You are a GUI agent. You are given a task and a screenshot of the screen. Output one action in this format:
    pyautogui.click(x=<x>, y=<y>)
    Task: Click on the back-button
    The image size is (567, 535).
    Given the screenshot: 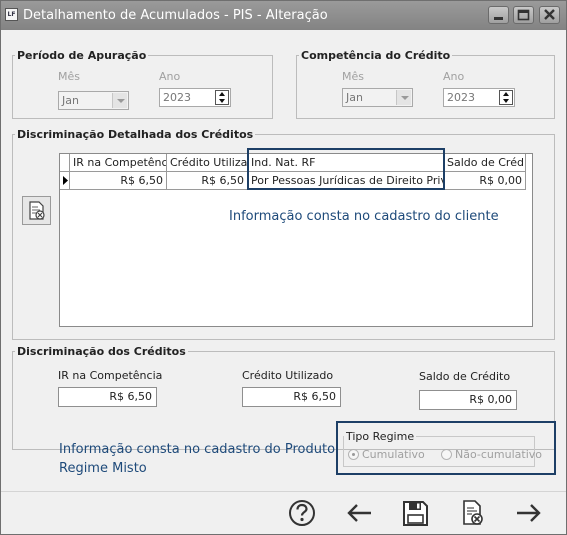 What is the action you would take?
    pyautogui.click(x=359, y=513)
    